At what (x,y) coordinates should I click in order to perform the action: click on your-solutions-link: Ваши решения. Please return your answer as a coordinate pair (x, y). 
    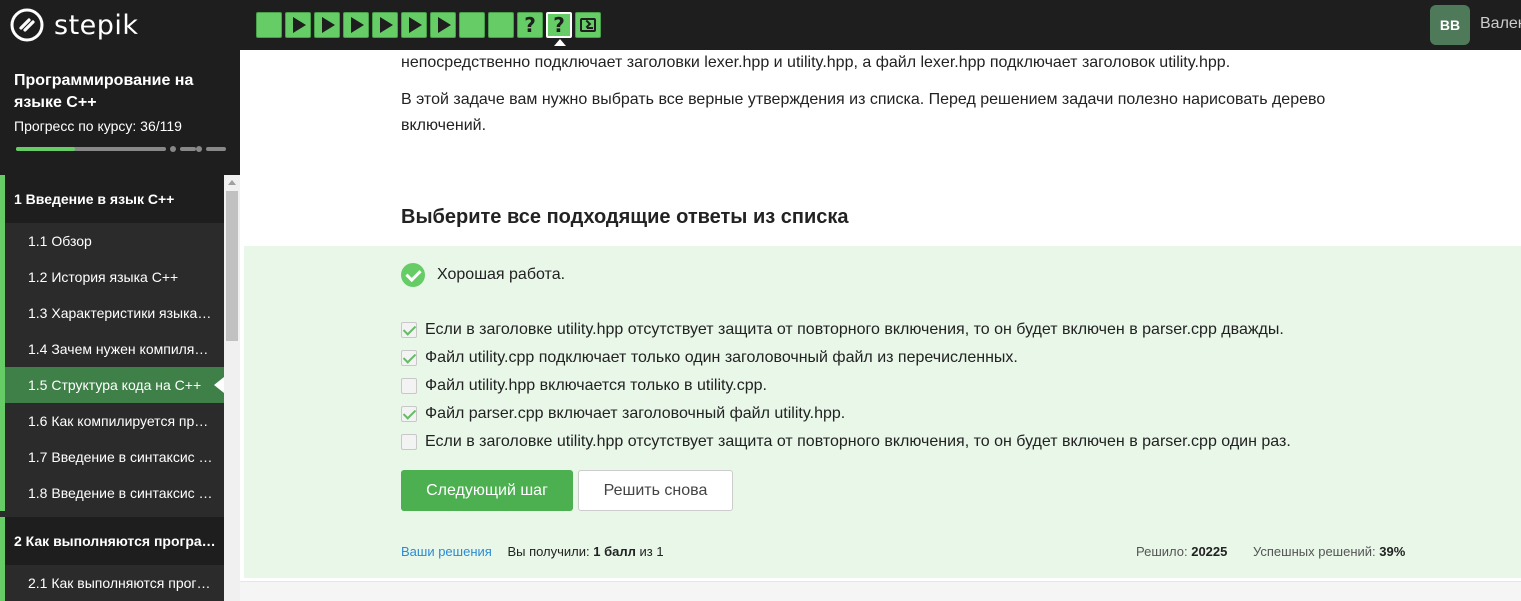
    Looking at the image, I should click on (446, 551).